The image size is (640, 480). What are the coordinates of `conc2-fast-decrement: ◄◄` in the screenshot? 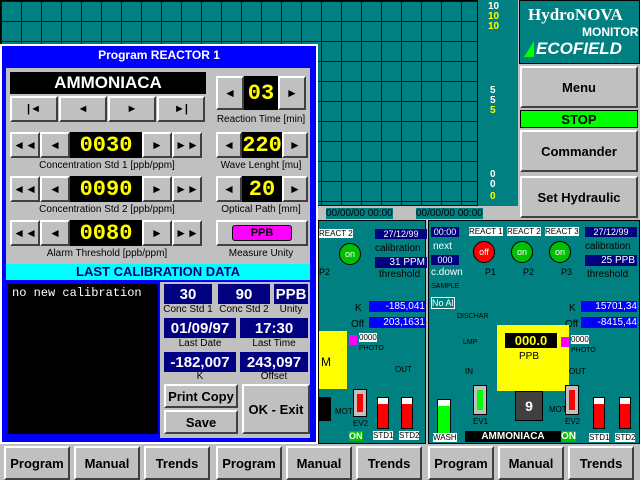 It's located at (25, 189).